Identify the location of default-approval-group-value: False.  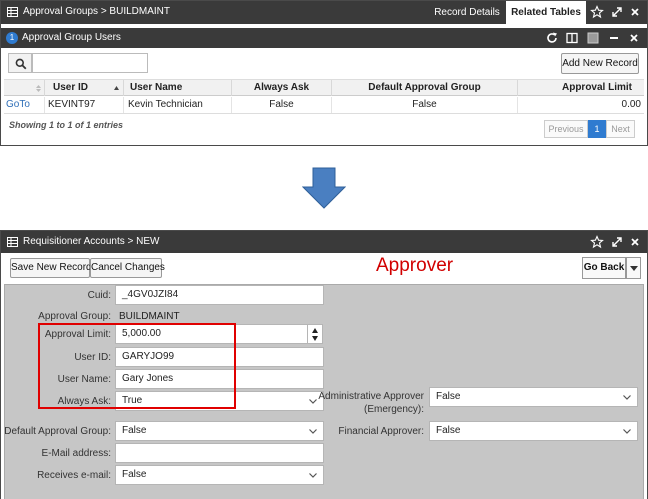
(134, 430).